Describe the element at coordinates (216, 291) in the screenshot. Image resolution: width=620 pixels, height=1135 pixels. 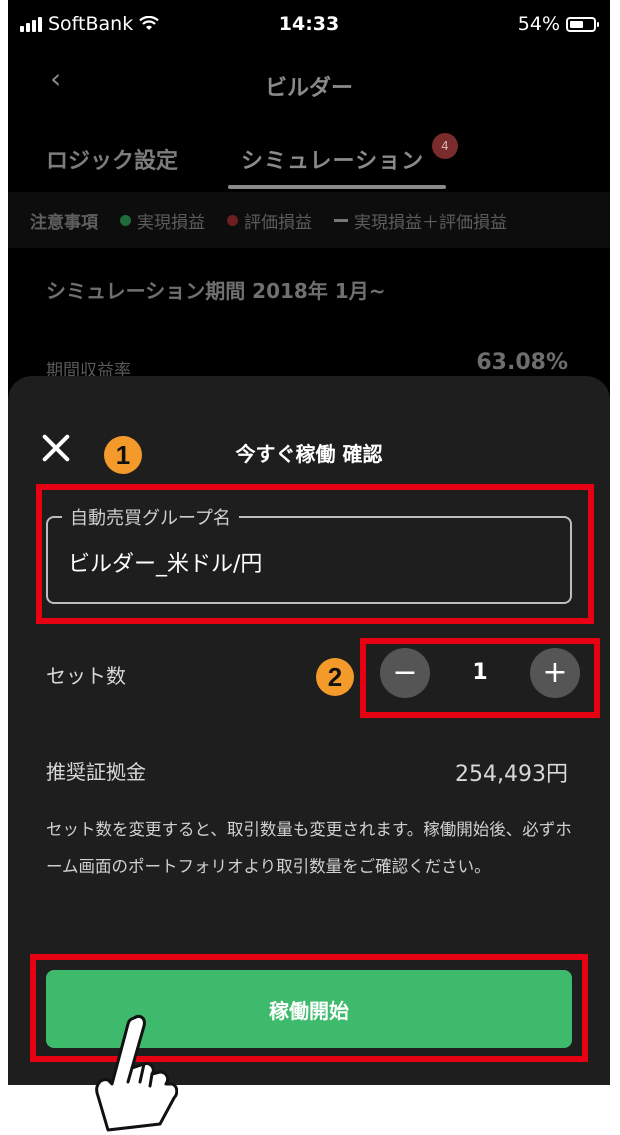
I see `simulation-period: シミュレーション期間 2018年 1月~` at that location.